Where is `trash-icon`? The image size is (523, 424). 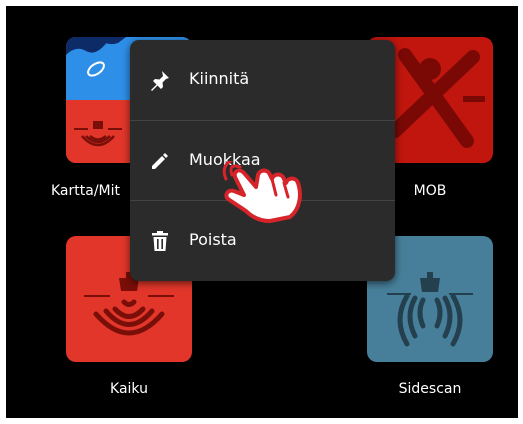 trash-icon is located at coordinates (160, 241).